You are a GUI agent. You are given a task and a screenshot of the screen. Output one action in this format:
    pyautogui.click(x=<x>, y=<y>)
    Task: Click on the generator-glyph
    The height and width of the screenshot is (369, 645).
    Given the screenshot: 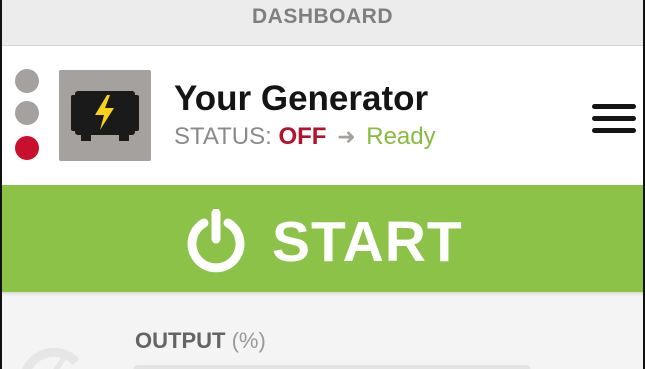 What is the action you would take?
    pyautogui.click(x=105, y=116)
    